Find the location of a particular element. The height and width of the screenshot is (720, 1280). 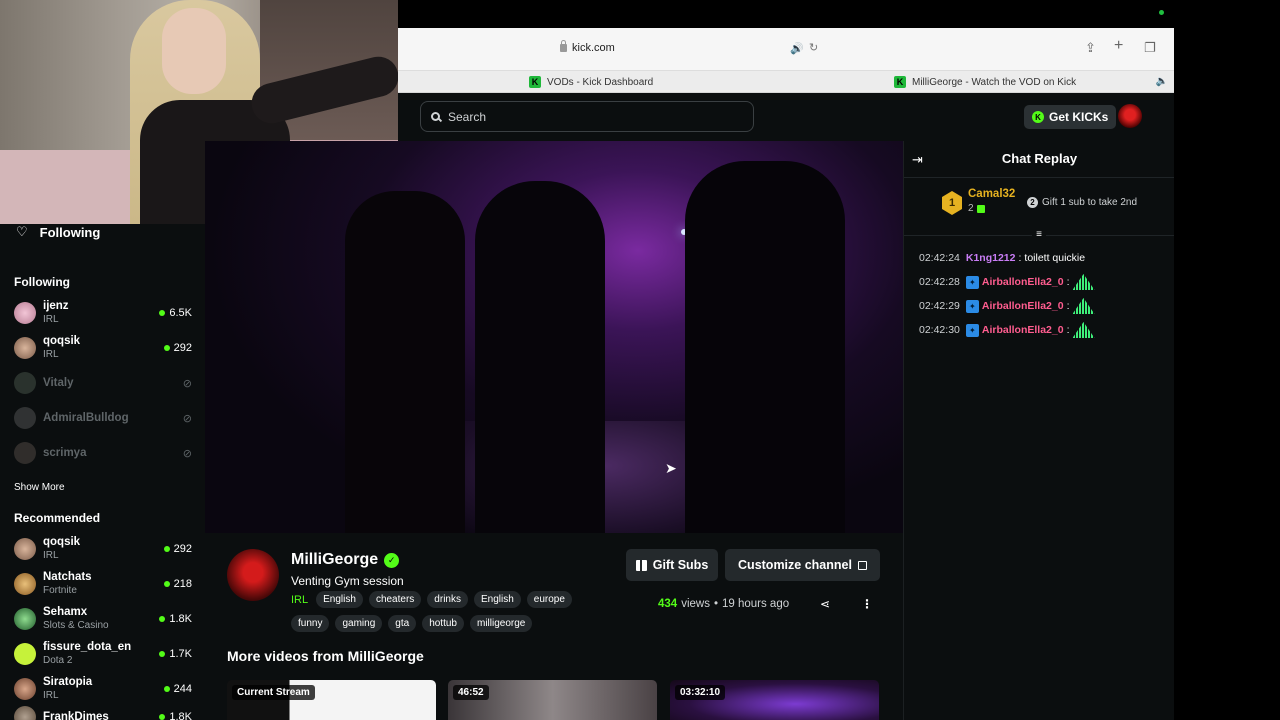

top-gifter-card: 1 Camal32 2 is located at coordinates (978, 201).